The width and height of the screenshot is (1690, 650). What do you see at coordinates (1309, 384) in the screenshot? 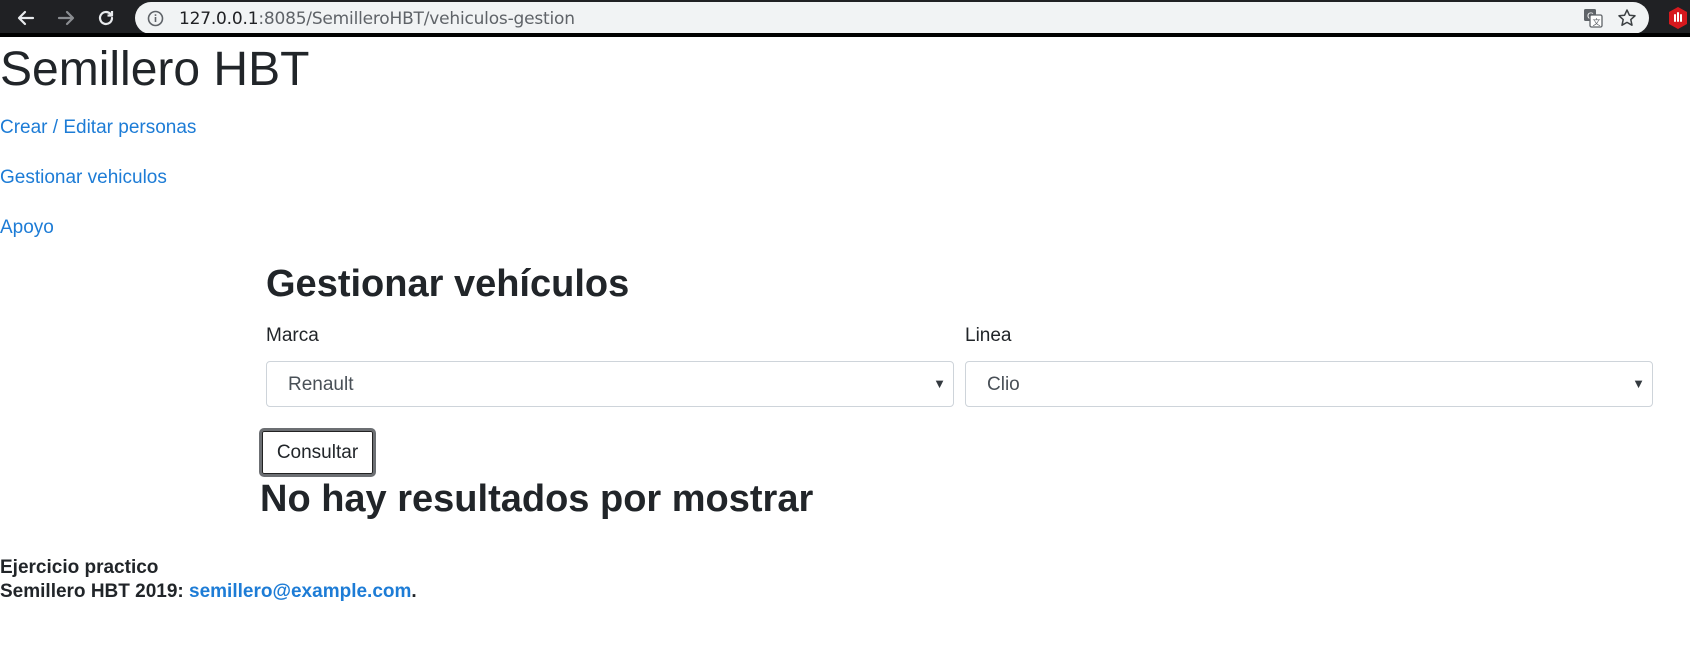
I see `linea-select: Clio ▼` at bounding box center [1309, 384].